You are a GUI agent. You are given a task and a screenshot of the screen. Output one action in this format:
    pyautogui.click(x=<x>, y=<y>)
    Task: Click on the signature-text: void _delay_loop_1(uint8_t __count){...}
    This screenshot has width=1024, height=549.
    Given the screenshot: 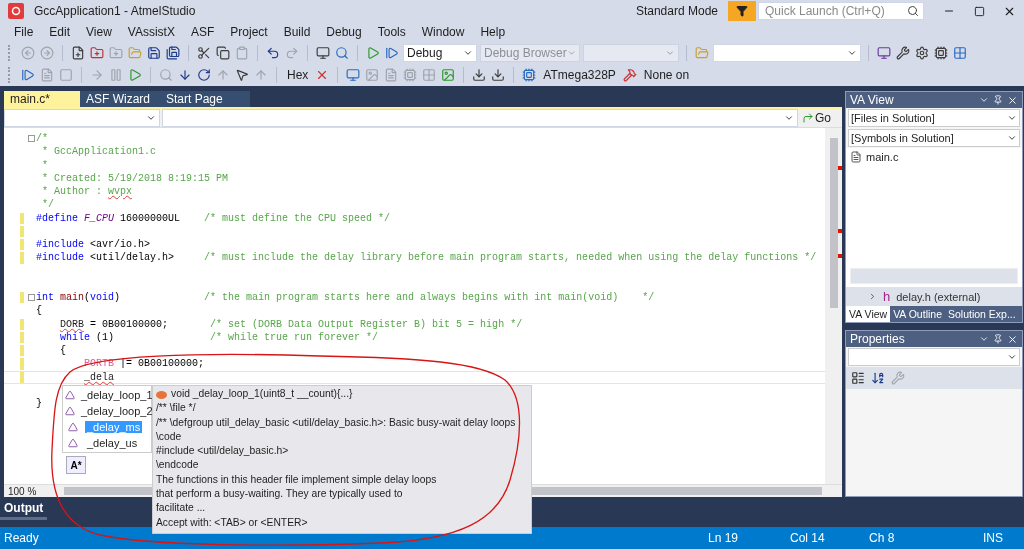 What is the action you would take?
    pyautogui.click(x=262, y=394)
    